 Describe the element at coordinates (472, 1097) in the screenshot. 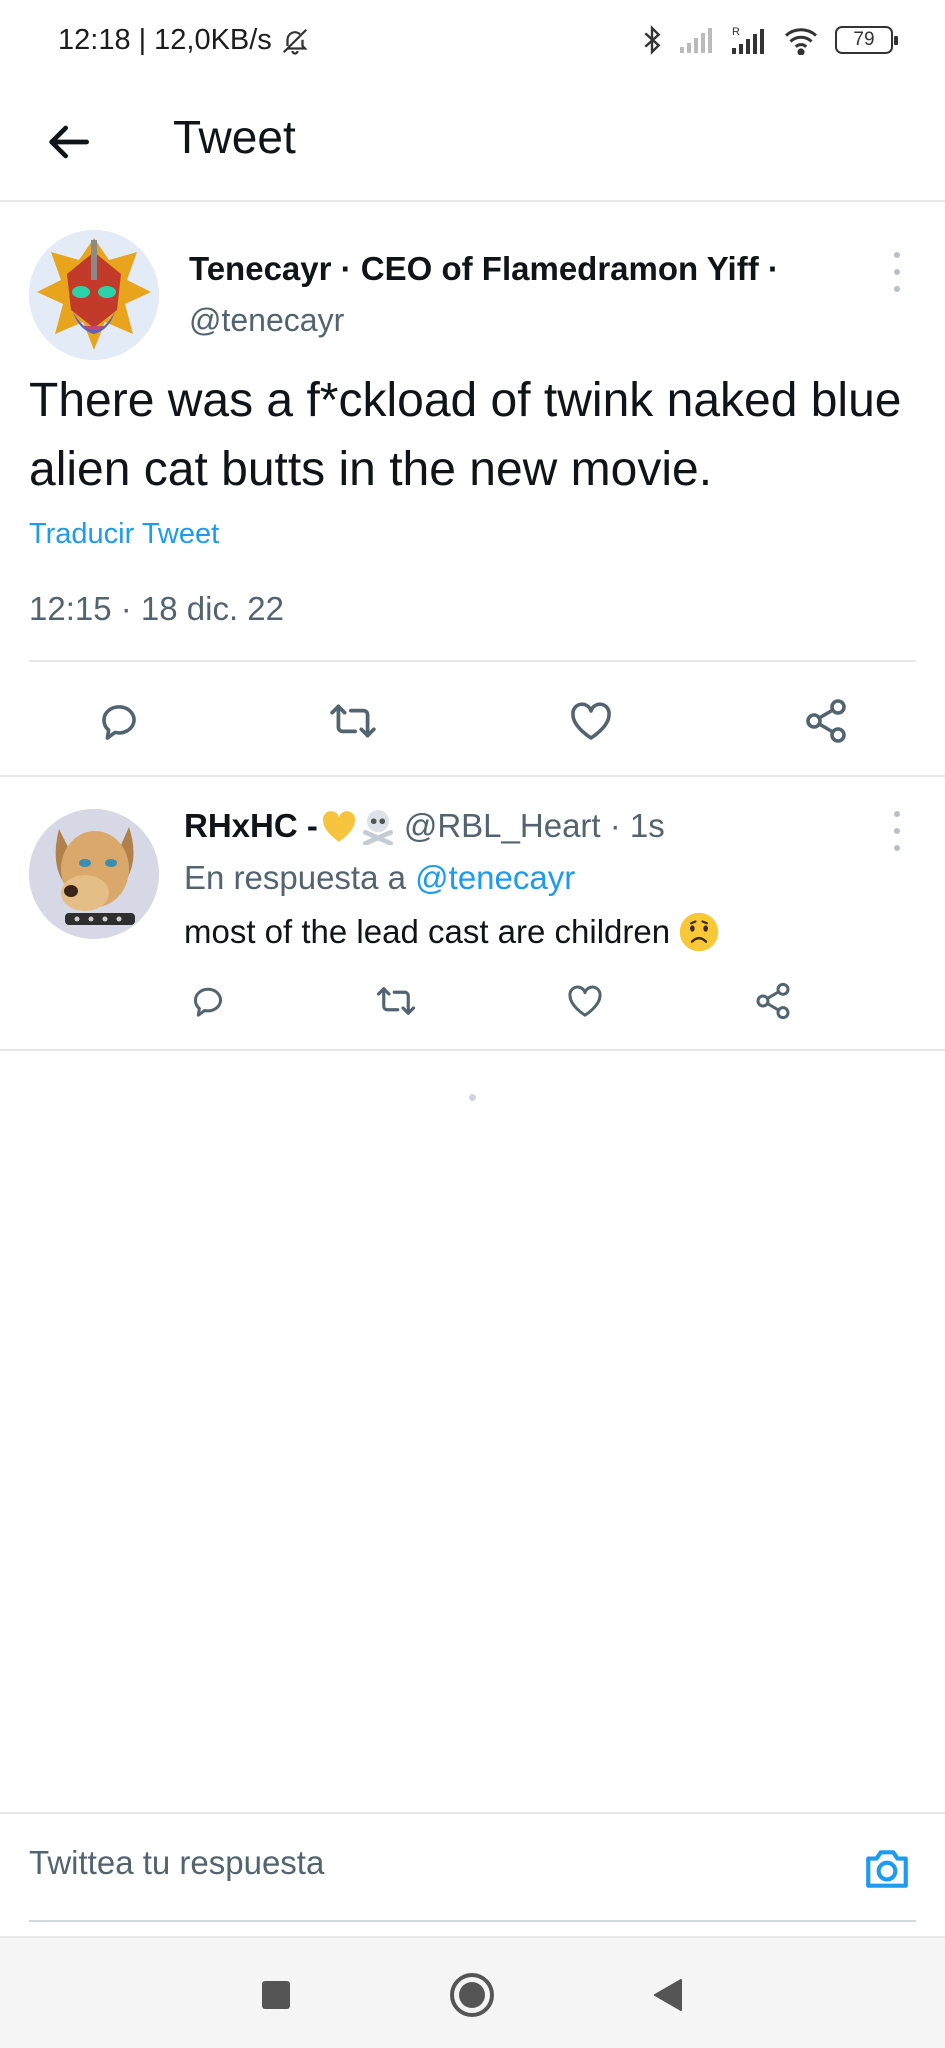

I see `loading-indicator` at that location.